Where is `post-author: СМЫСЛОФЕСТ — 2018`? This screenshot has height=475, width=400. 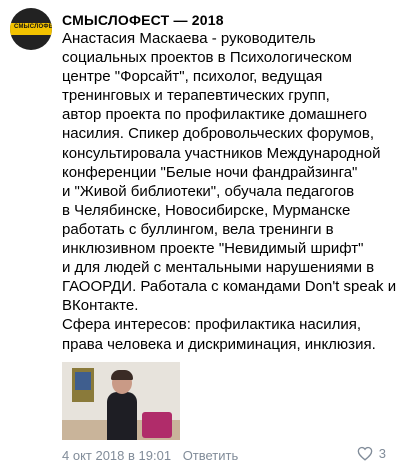
post-author: СМЫСЛОФЕСТ — 2018 is located at coordinates (143, 20).